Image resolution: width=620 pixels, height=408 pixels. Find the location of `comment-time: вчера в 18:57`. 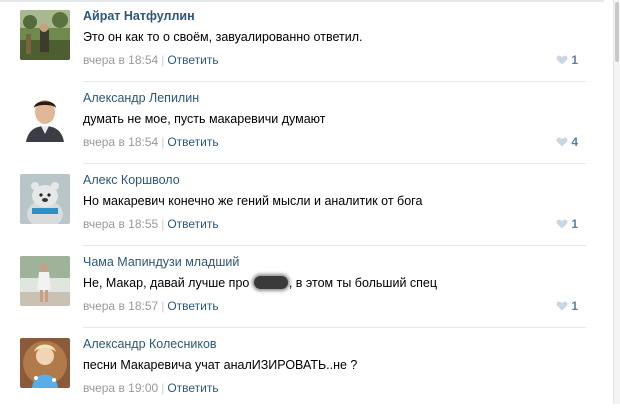

comment-time: вчера в 18:57 is located at coordinates (120, 306).